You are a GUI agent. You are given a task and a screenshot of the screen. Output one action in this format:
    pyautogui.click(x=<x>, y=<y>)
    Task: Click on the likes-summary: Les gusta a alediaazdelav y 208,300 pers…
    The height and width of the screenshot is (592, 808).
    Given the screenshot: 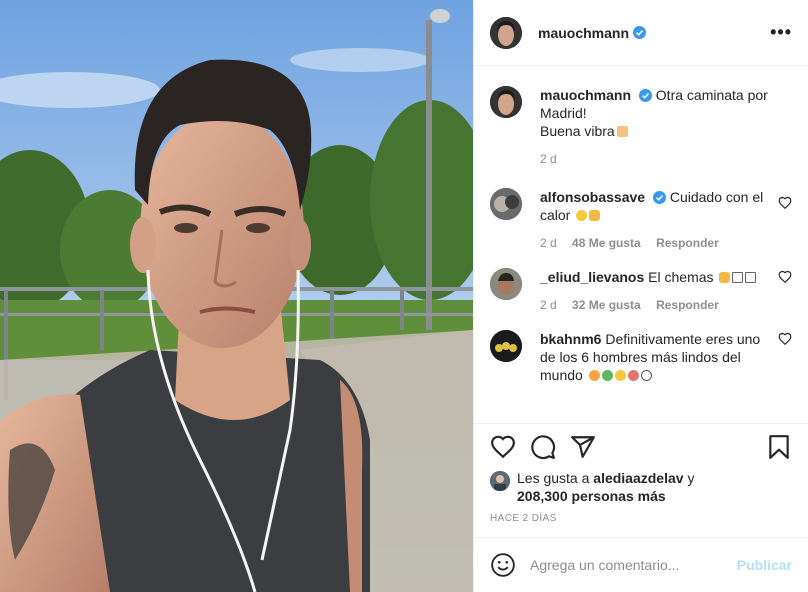 What is the action you would take?
    pyautogui.click(x=641, y=488)
    